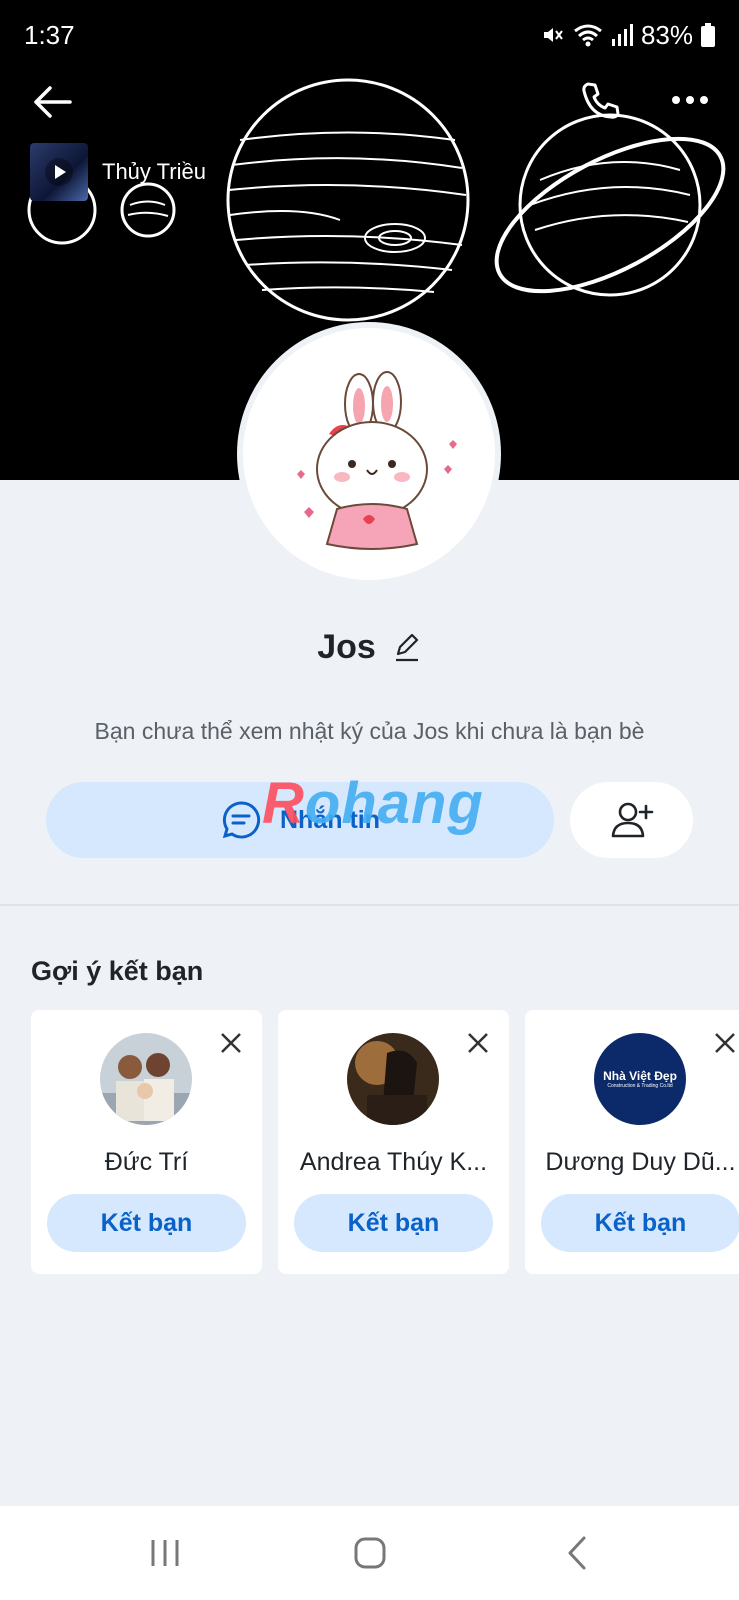 The image size is (739, 1600). I want to click on profile-music: Thủy Triều, so click(118, 172).